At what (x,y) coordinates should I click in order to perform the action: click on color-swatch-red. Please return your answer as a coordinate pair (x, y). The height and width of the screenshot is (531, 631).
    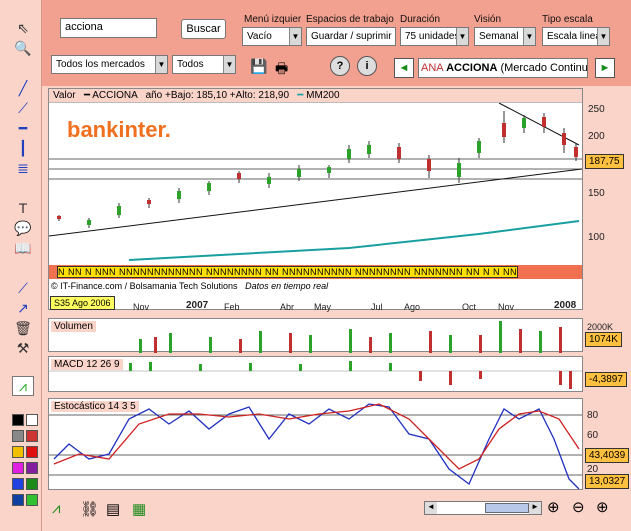
    Looking at the image, I should click on (32, 436).